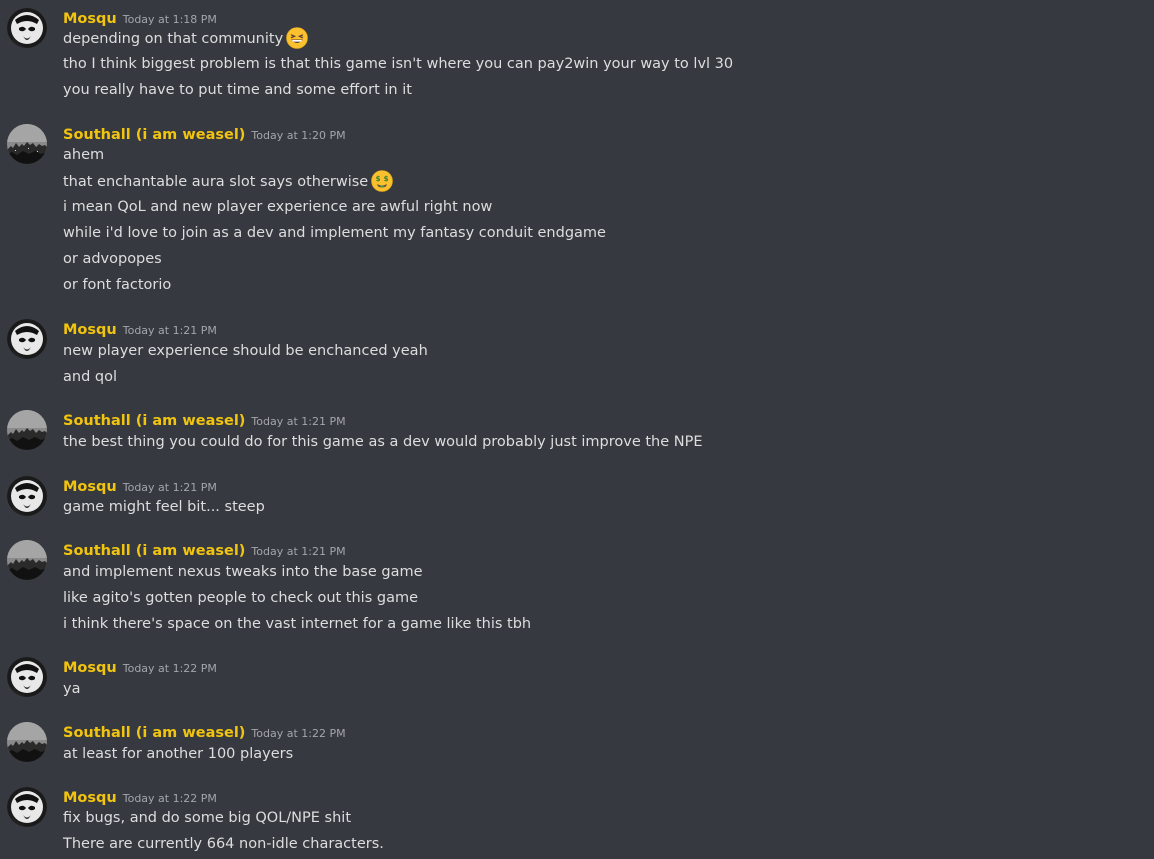 This screenshot has height=859, width=1154. What do you see at coordinates (72, 689) in the screenshot?
I see `message-line: ya` at bounding box center [72, 689].